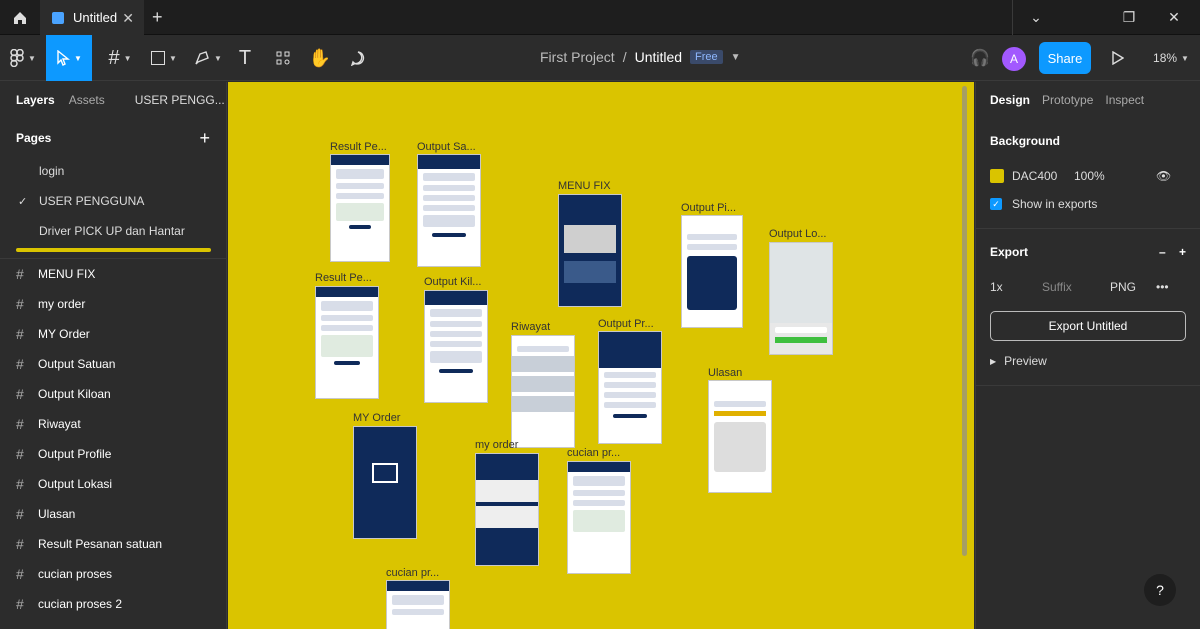 The height and width of the screenshot is (629, 1200). Describe the element at coordinates (1115, 176) in the screenshot. I see `bg-opacity: 100%` at that location.